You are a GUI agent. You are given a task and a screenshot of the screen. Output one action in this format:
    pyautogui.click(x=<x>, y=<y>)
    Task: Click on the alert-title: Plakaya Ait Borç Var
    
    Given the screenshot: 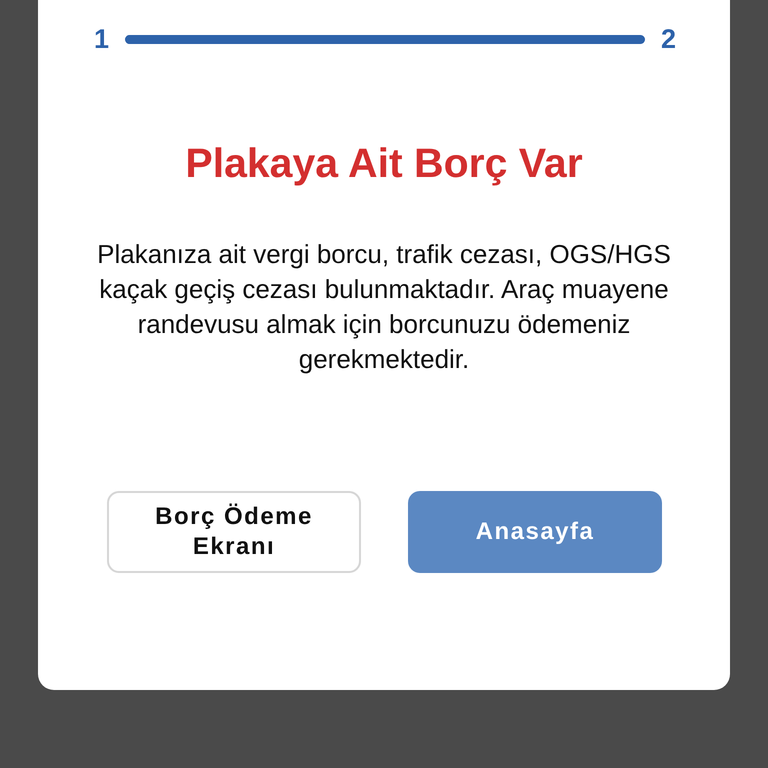 What is the action you would take?
    pyautogui.click(x=384, y=163)
    